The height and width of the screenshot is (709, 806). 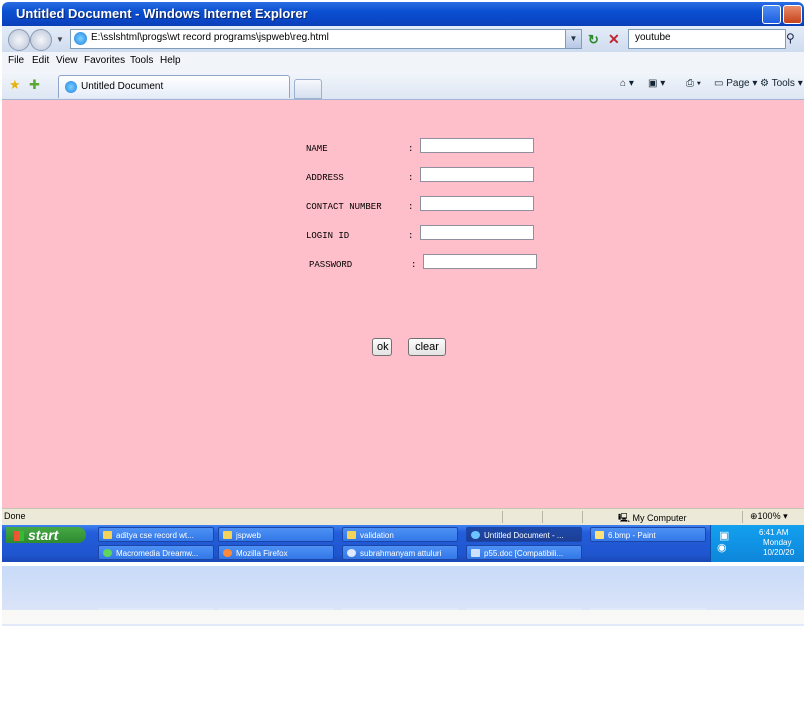 I want to click on password-input, so click(x=480, y=261).